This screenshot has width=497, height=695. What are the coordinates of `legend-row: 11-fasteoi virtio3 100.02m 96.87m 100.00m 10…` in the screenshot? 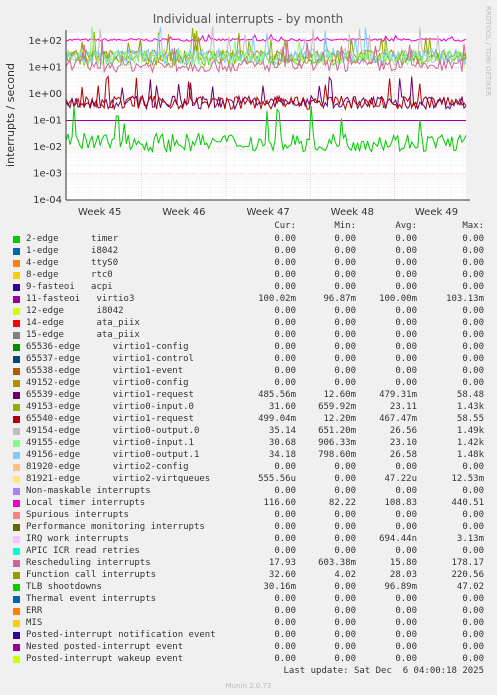 It's located at (248, 299).